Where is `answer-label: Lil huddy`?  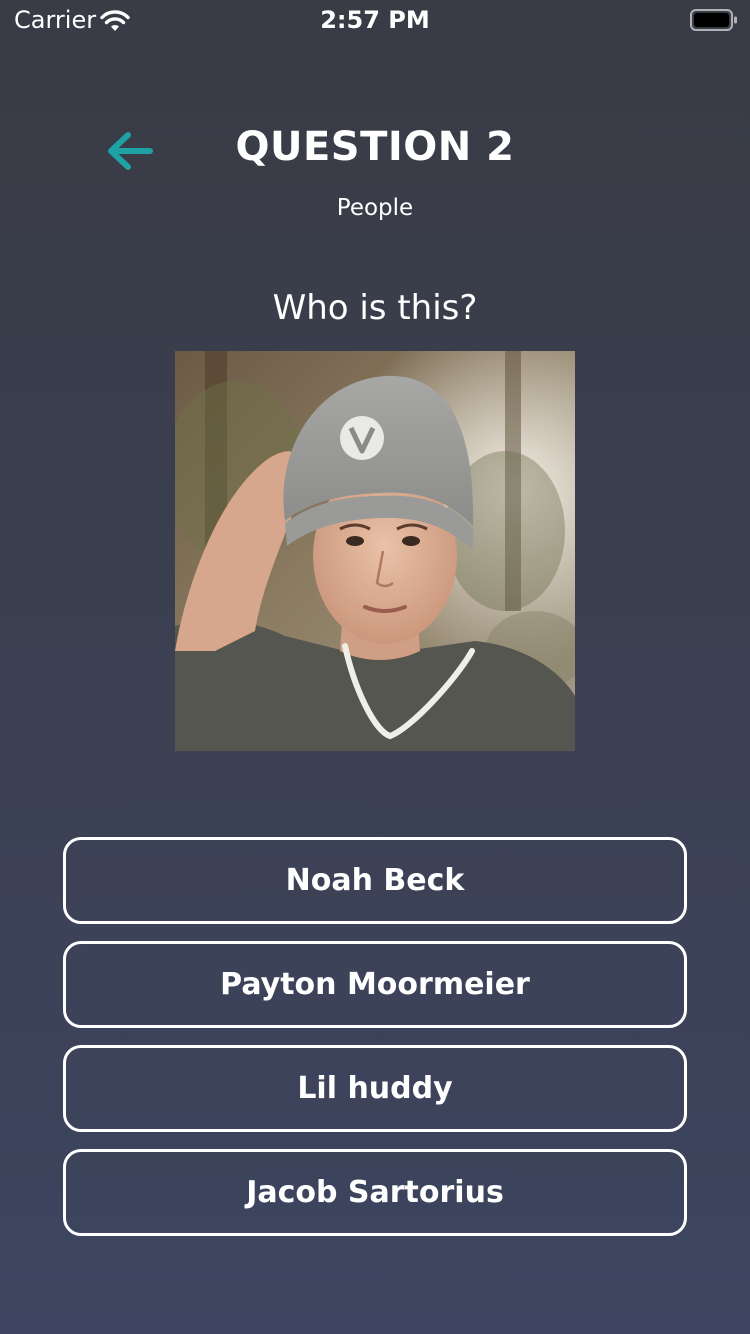 answer-label: Lil huddy is located at coordinates (375, 1088).